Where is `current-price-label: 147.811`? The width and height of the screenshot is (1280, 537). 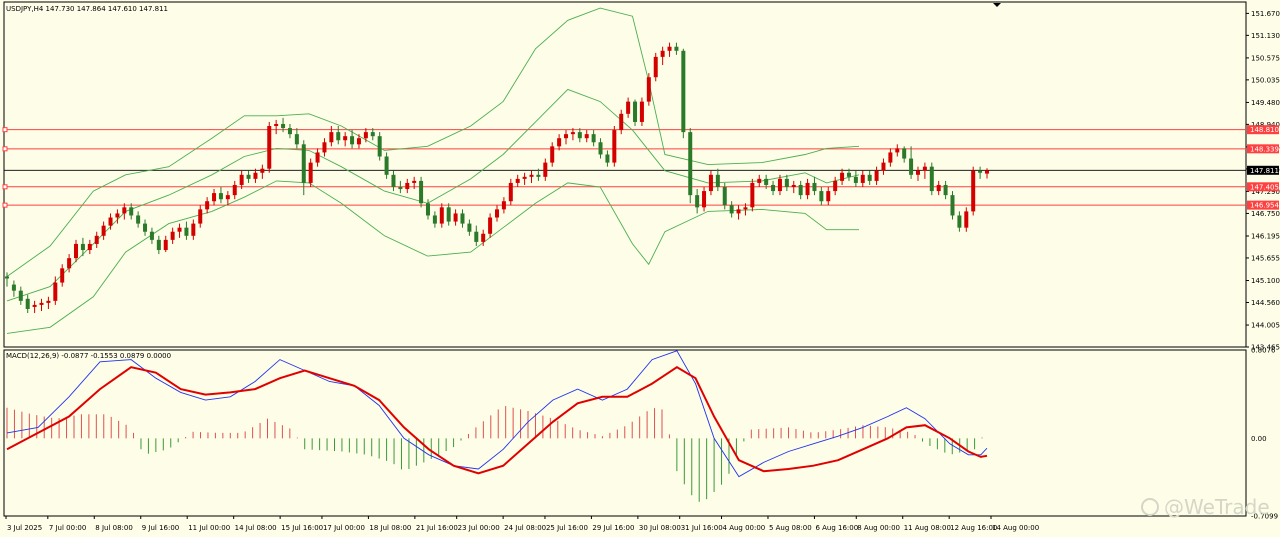 current-price-label: 147.811 is located at coordinates (1264, 171).